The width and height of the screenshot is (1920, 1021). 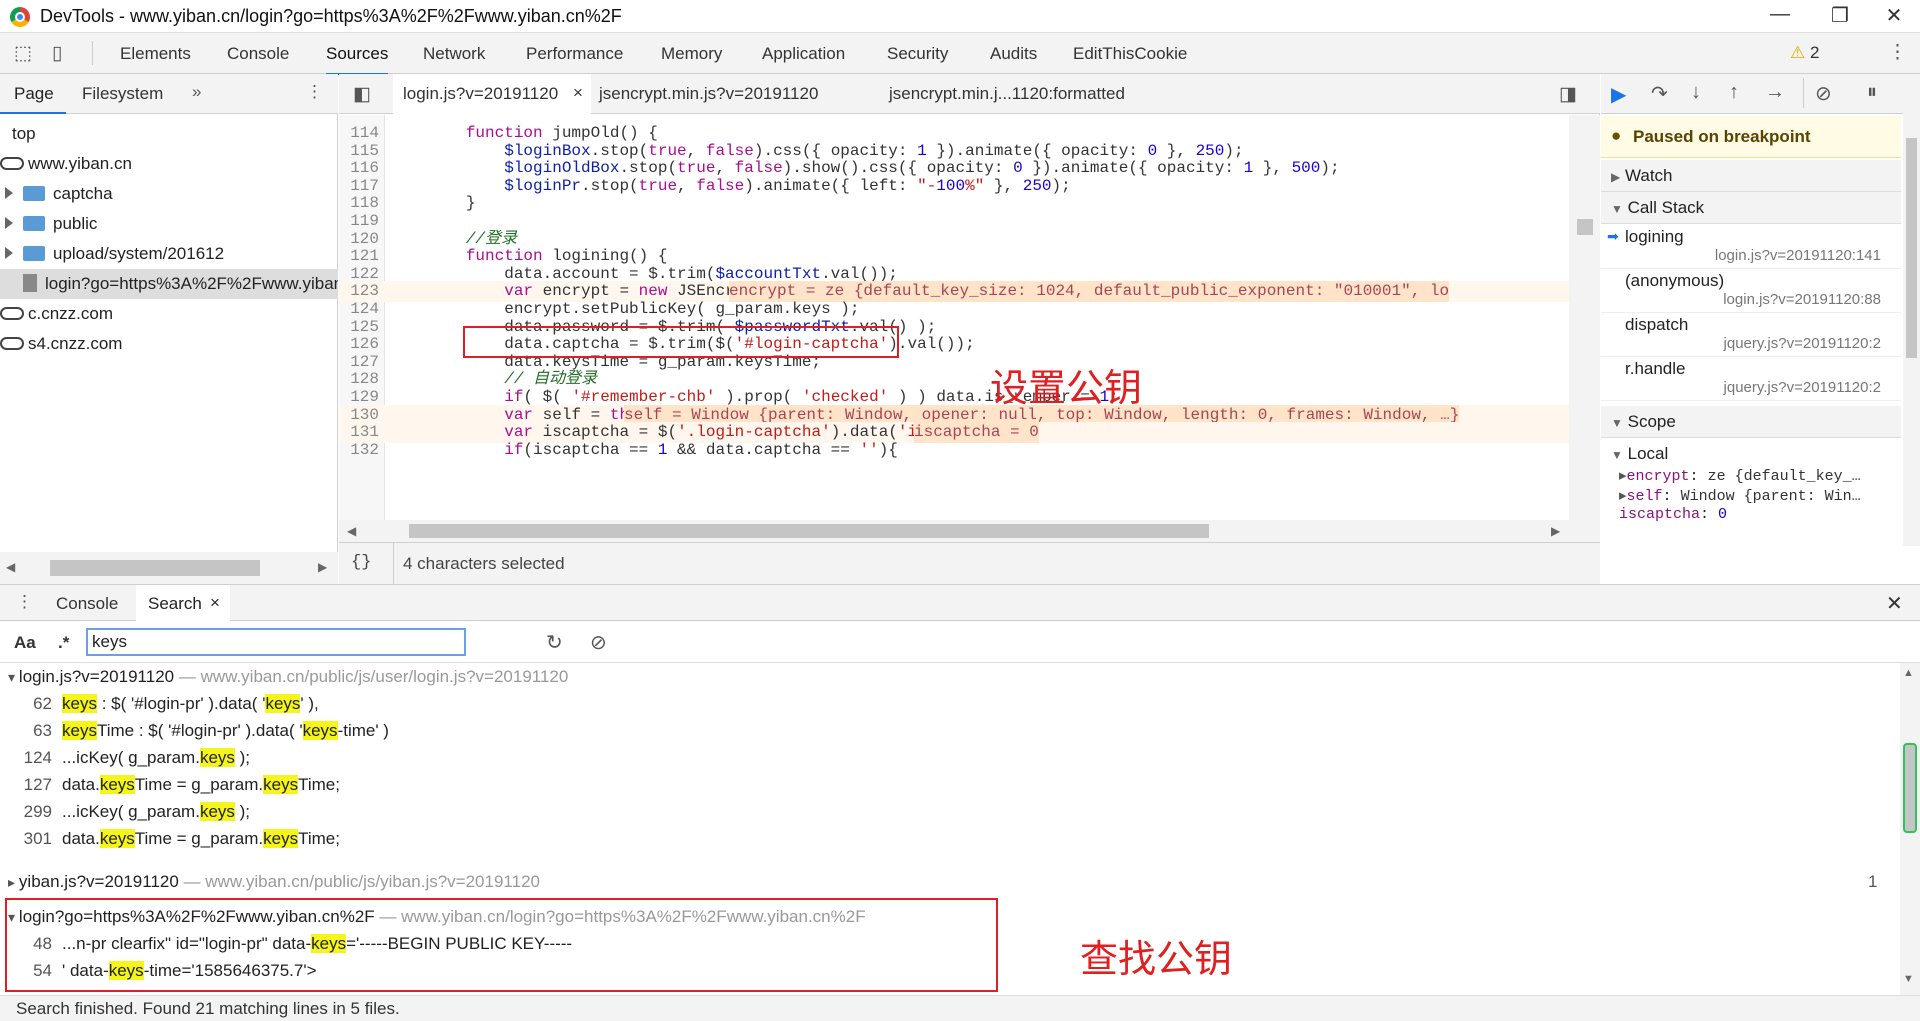 What do you see at coordinates (1734, 92) in the screenshot?
I see `step-out-icon: ↑` at bounding box center [1734, 92].